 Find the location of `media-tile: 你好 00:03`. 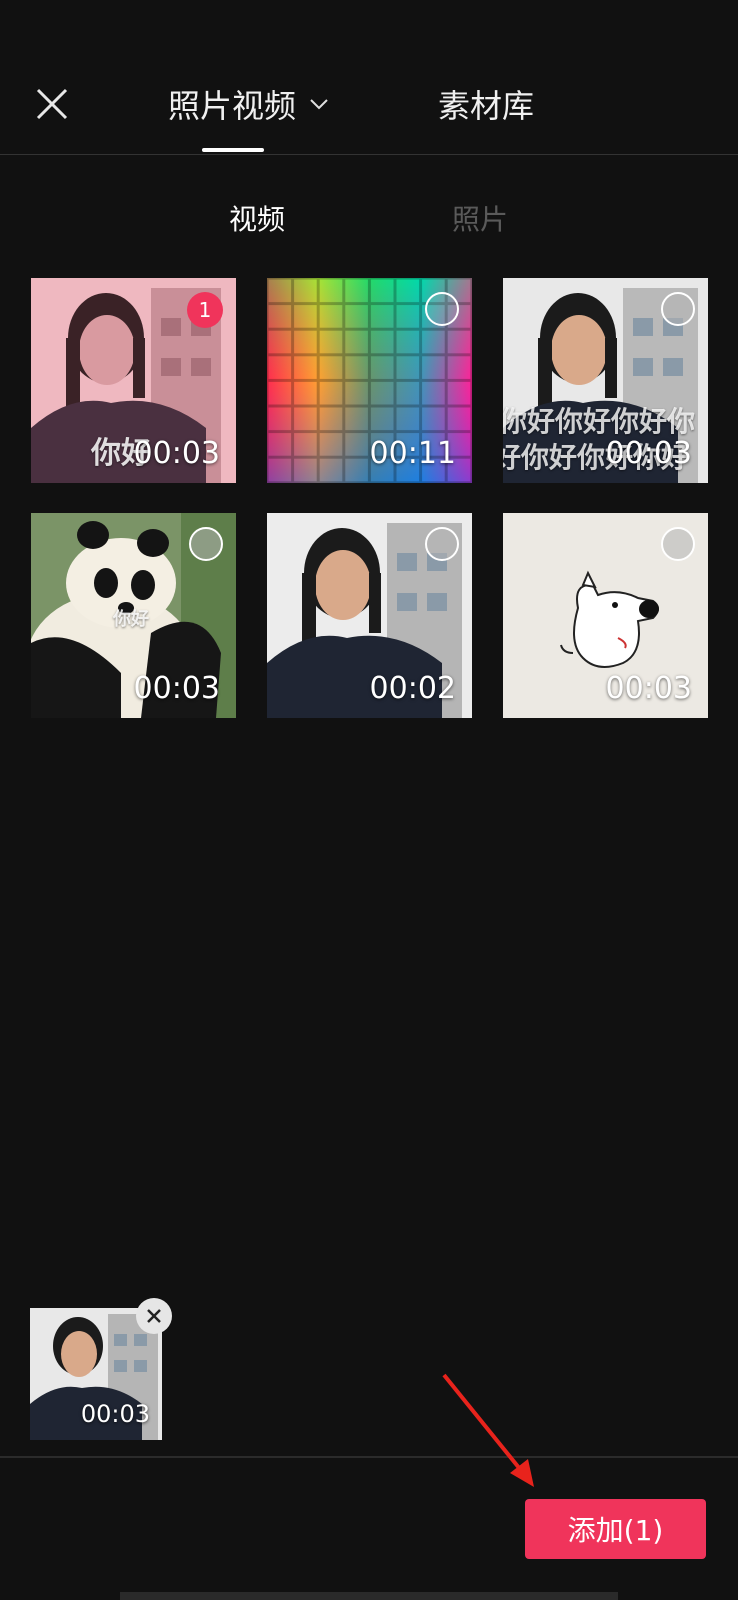

media-tile: 你好 00:03 is located at coordinates (133, 615).